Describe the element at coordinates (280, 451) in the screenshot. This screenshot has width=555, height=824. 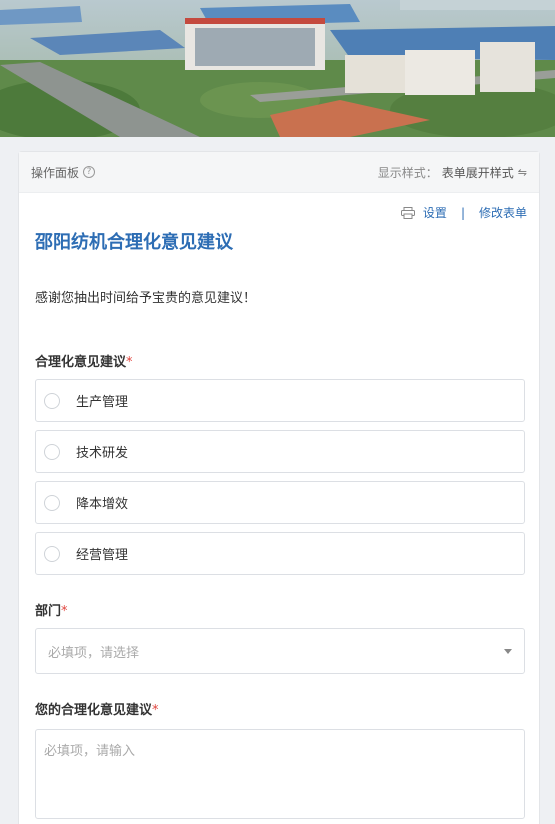
I see `radio-option-tech-rnd: 技术研发` at that location.